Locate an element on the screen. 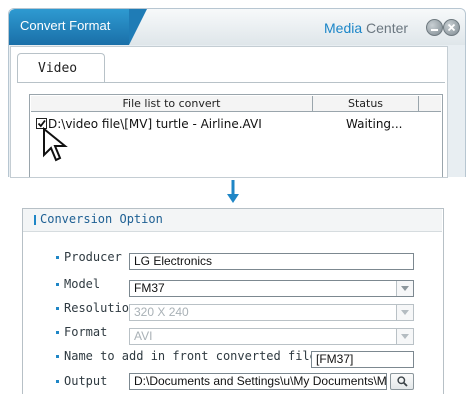 The width and height of the screenshot is (471, 394). format-label: Format is located at coordinates (86, 332).